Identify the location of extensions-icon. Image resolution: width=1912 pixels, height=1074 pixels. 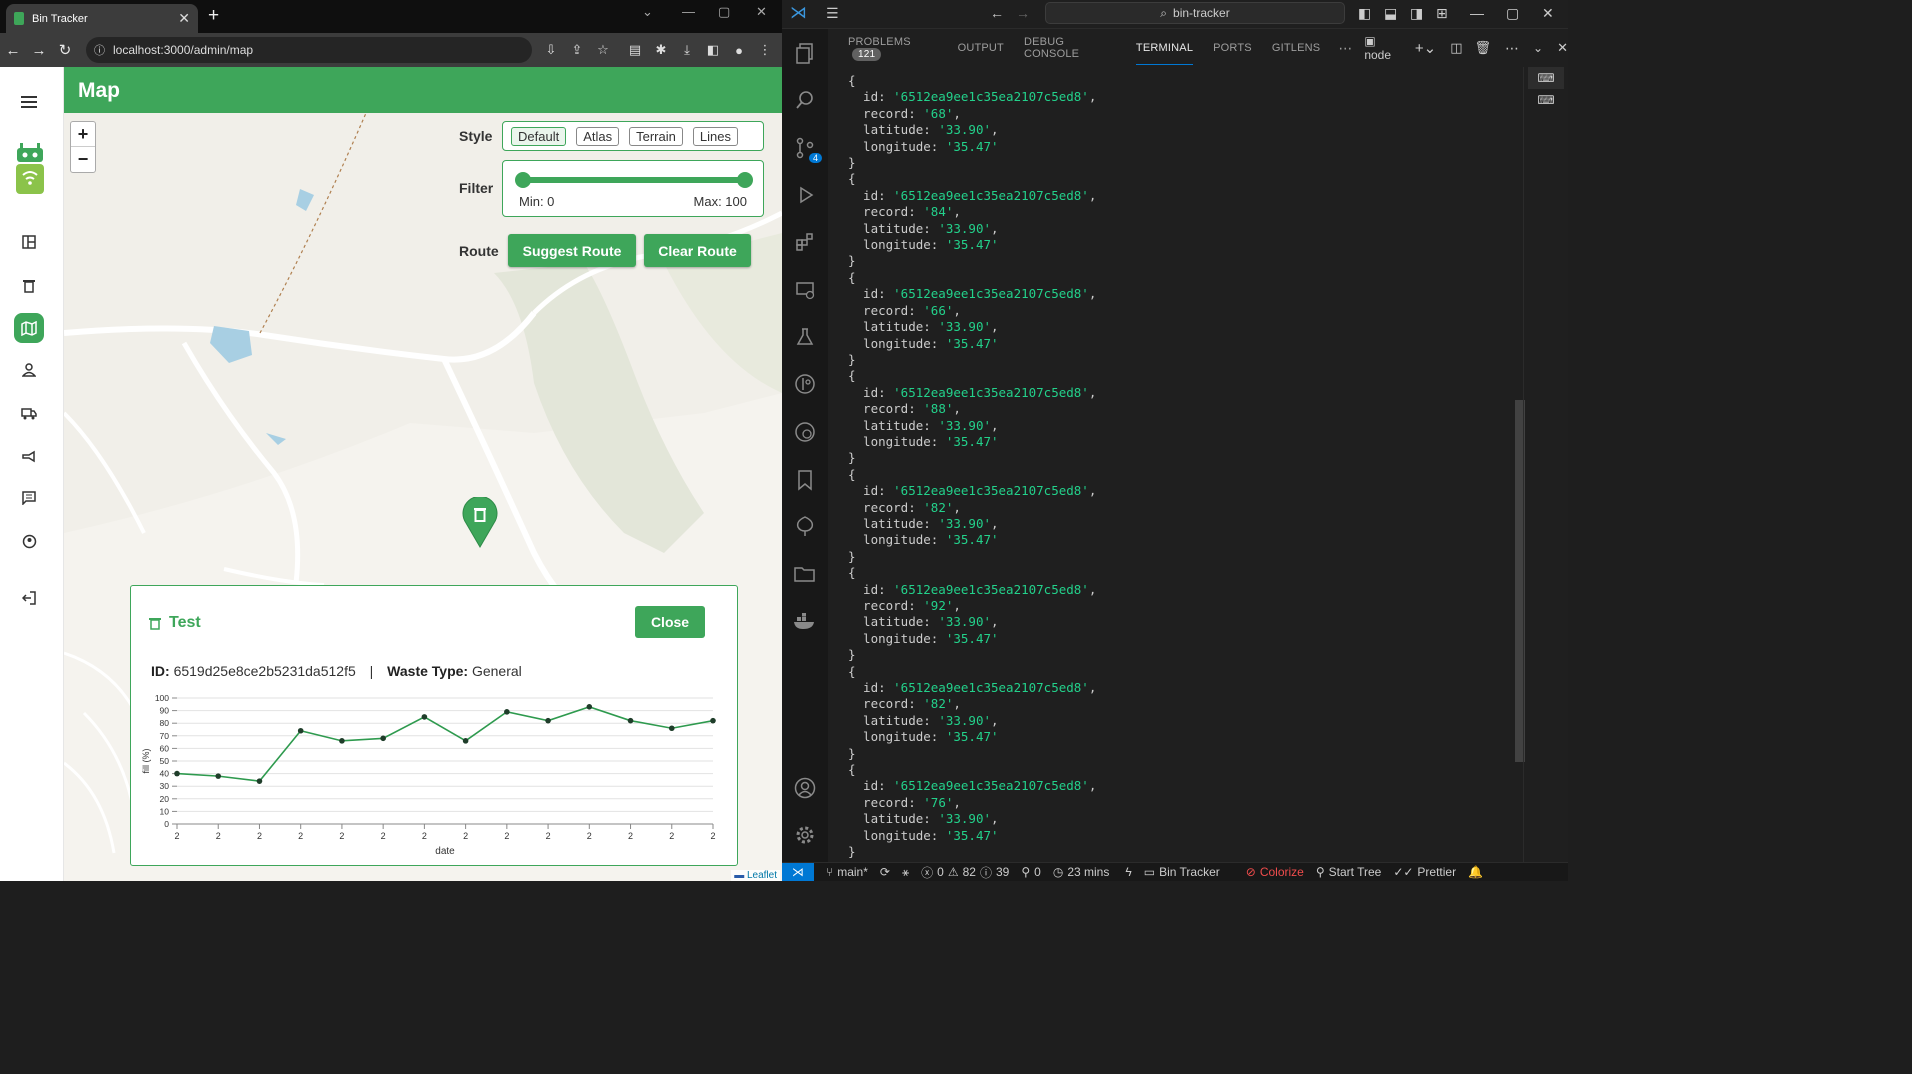
(805, 242).